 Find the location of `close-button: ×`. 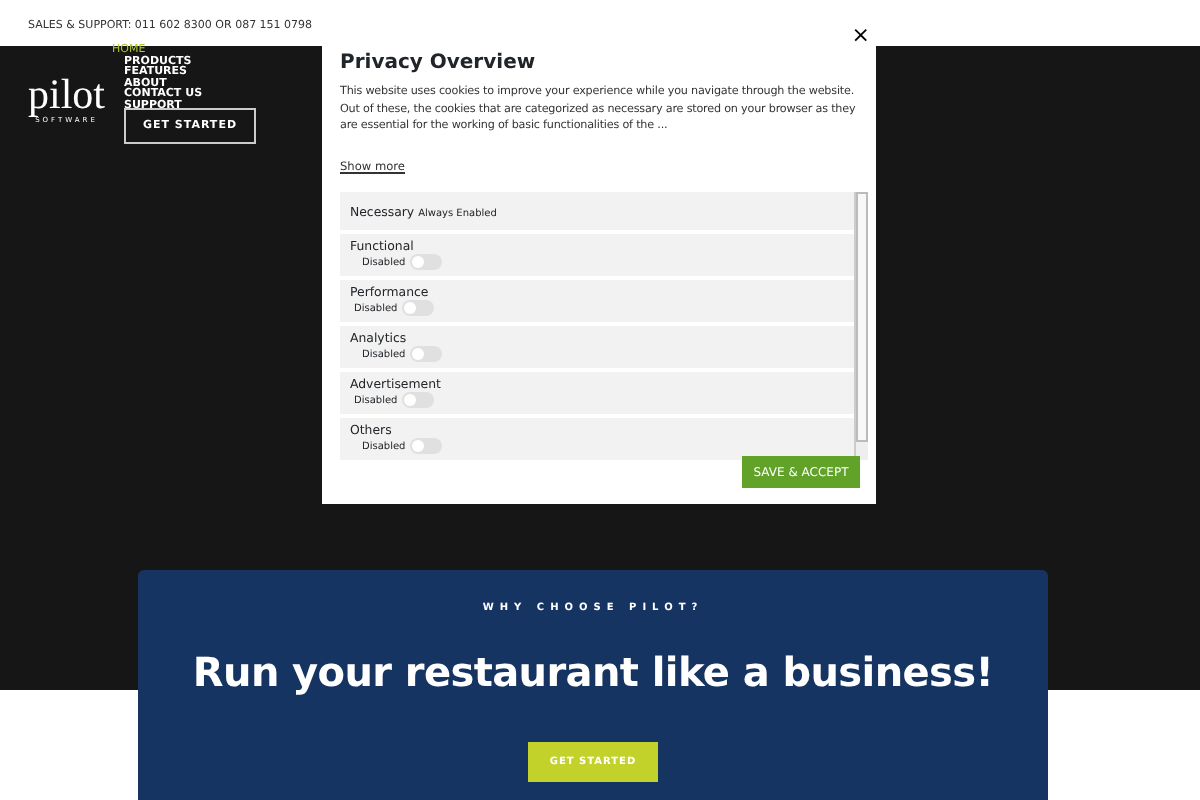

close-button: × is located at coordinates (860, 35).